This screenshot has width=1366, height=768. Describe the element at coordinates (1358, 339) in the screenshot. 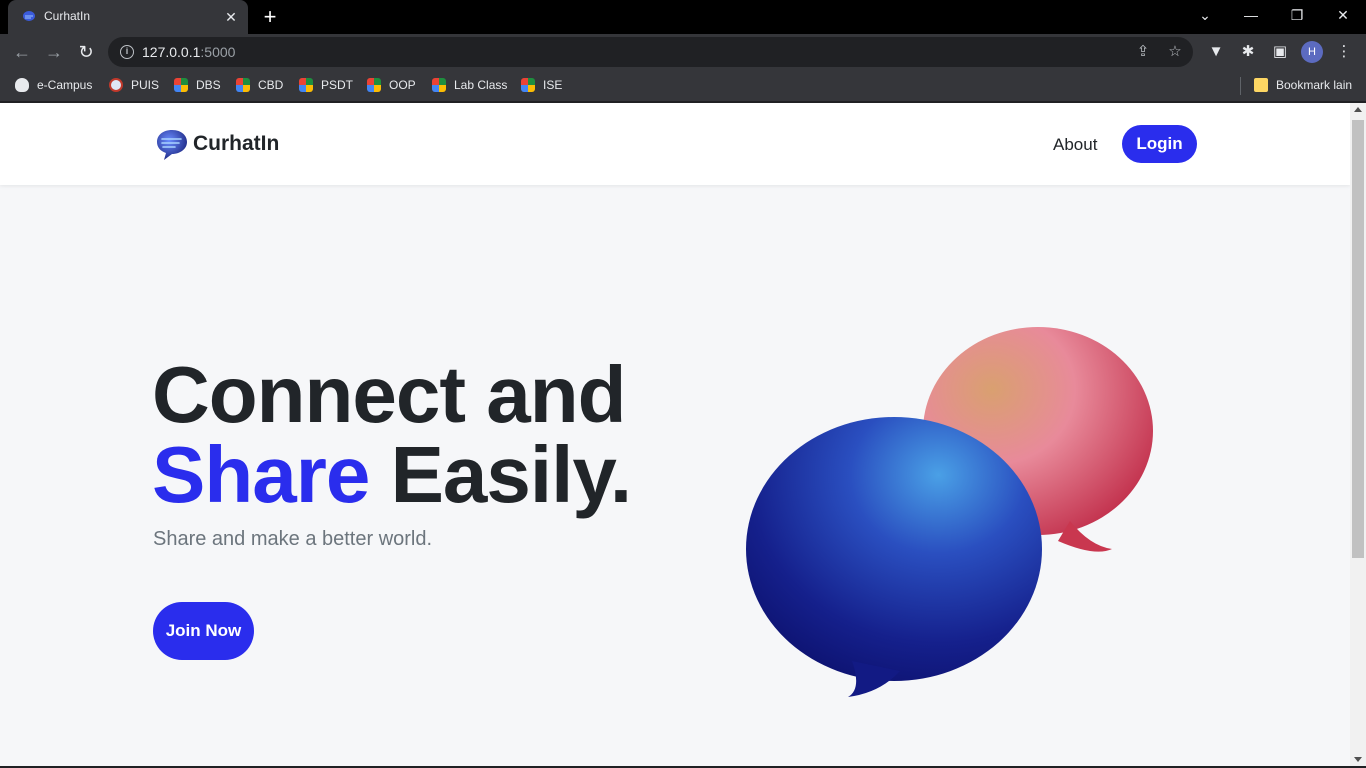

I see `scroll-thumb` at that location.